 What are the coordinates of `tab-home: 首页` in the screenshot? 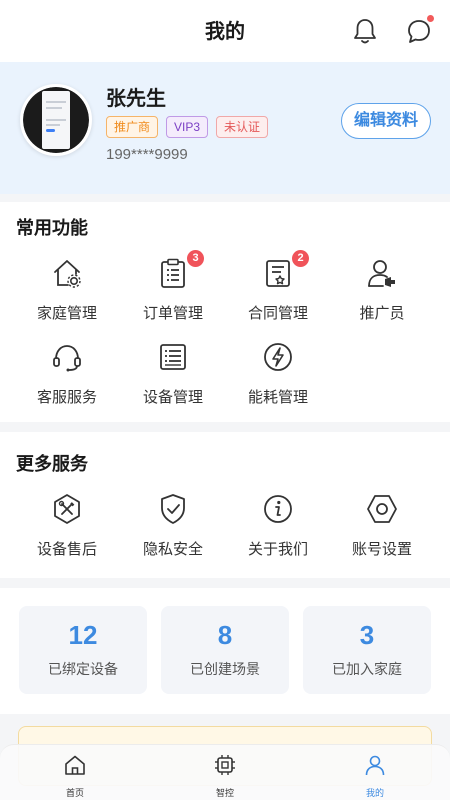 It's located at (75, 776).